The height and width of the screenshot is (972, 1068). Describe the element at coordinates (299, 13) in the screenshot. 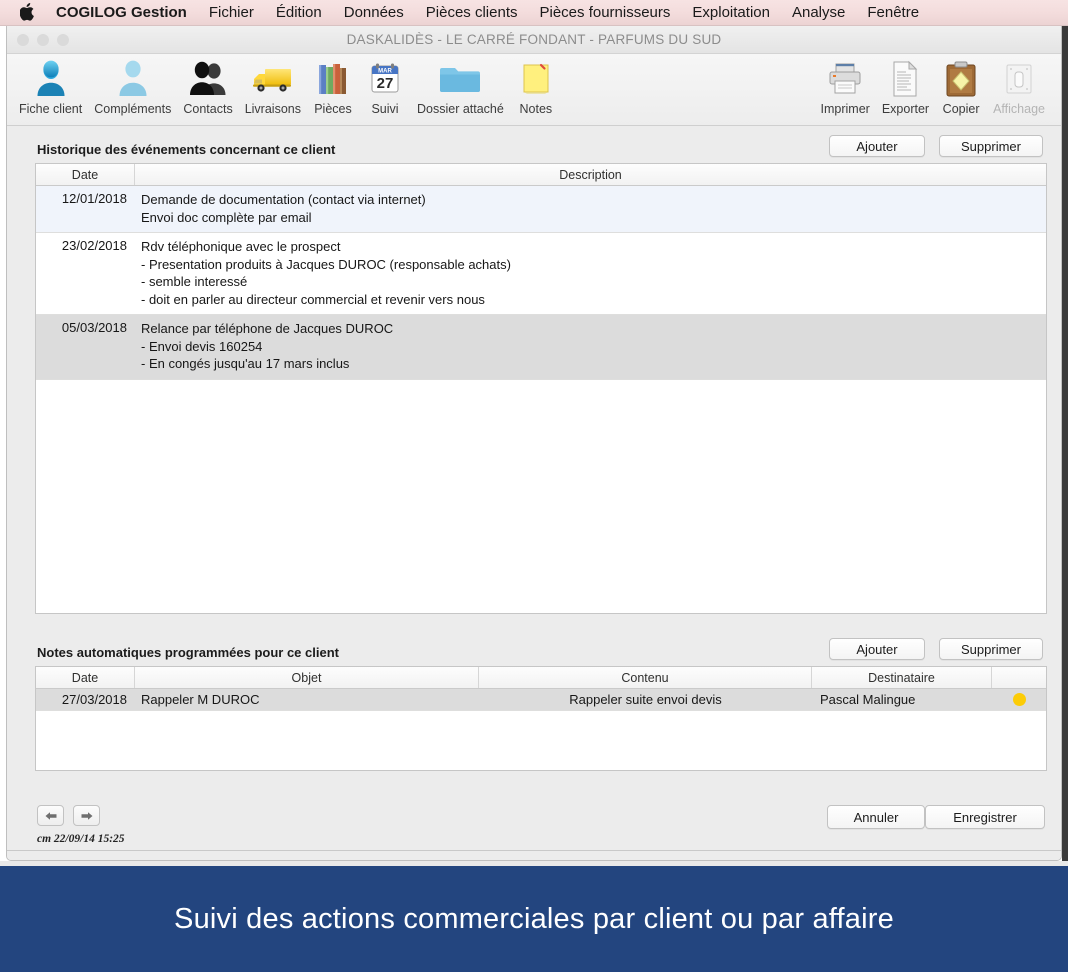

I see `menu-item-edition: Édition` at that location.